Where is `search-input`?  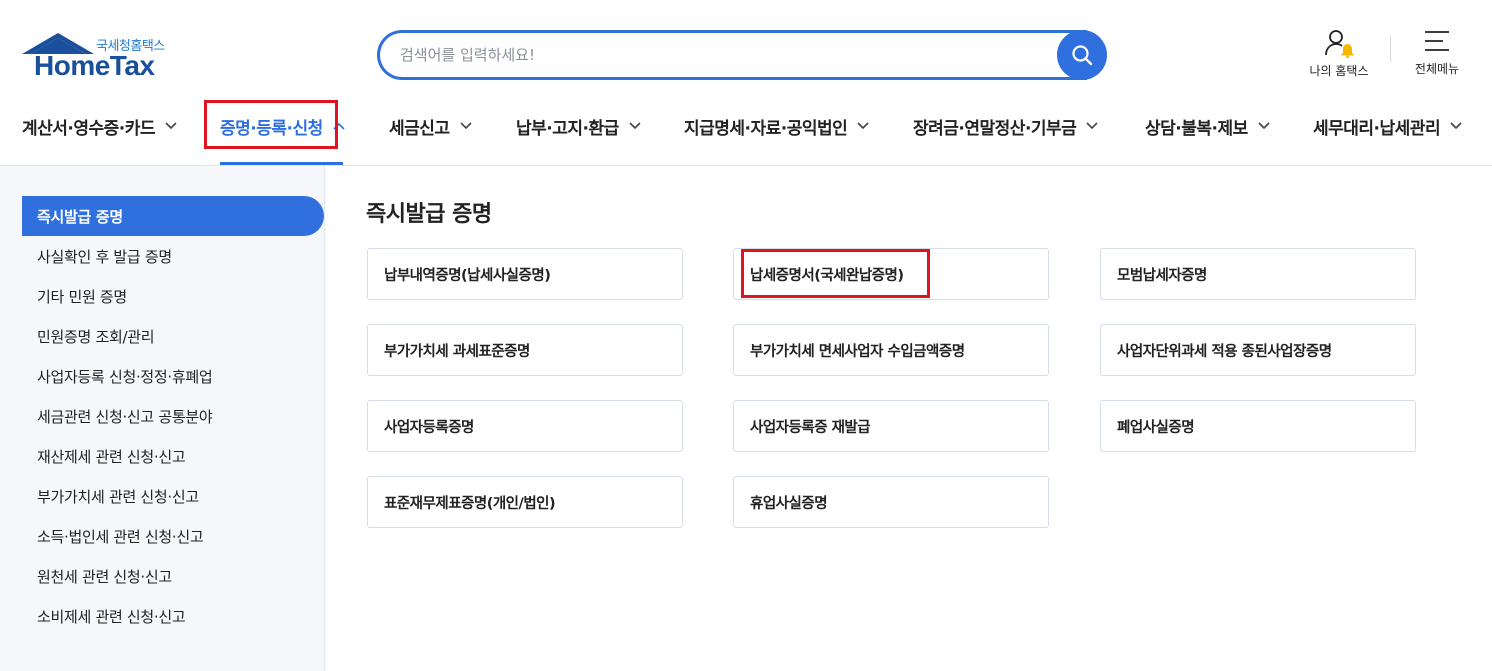 search-input is located at coordinates (727, 55).